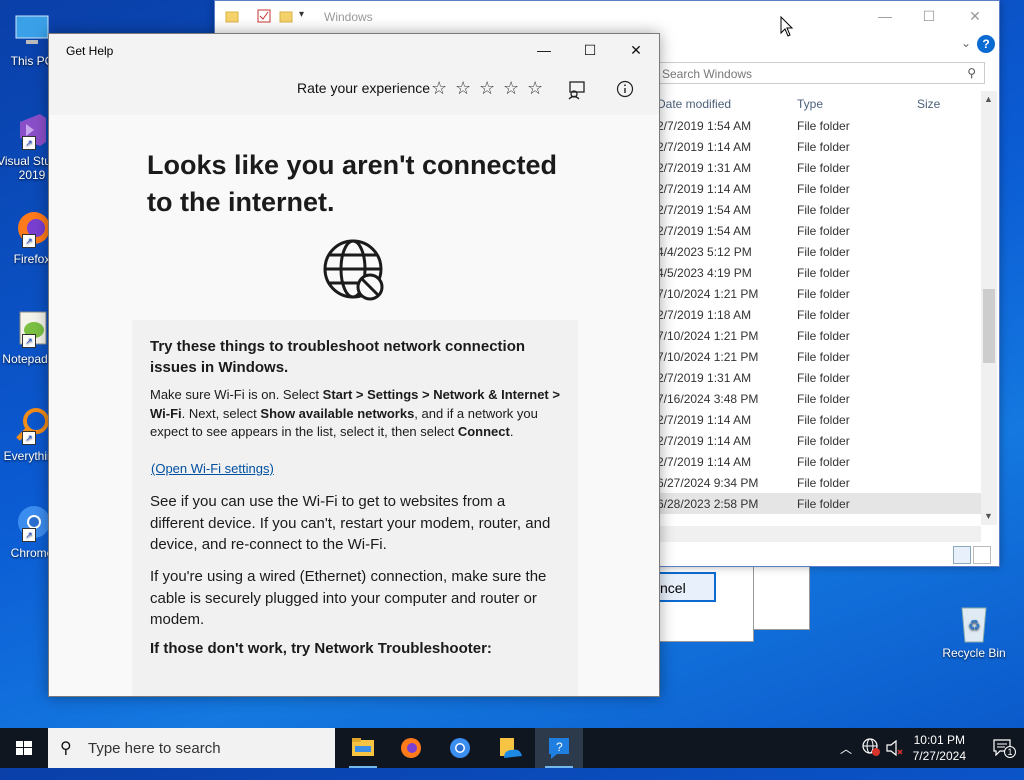 Image resolution: width=1024 pixels, height=780 pixels. Describe the element at coordinates (286, 16) in the screenshot. I see `new-folder-icon` at that location.